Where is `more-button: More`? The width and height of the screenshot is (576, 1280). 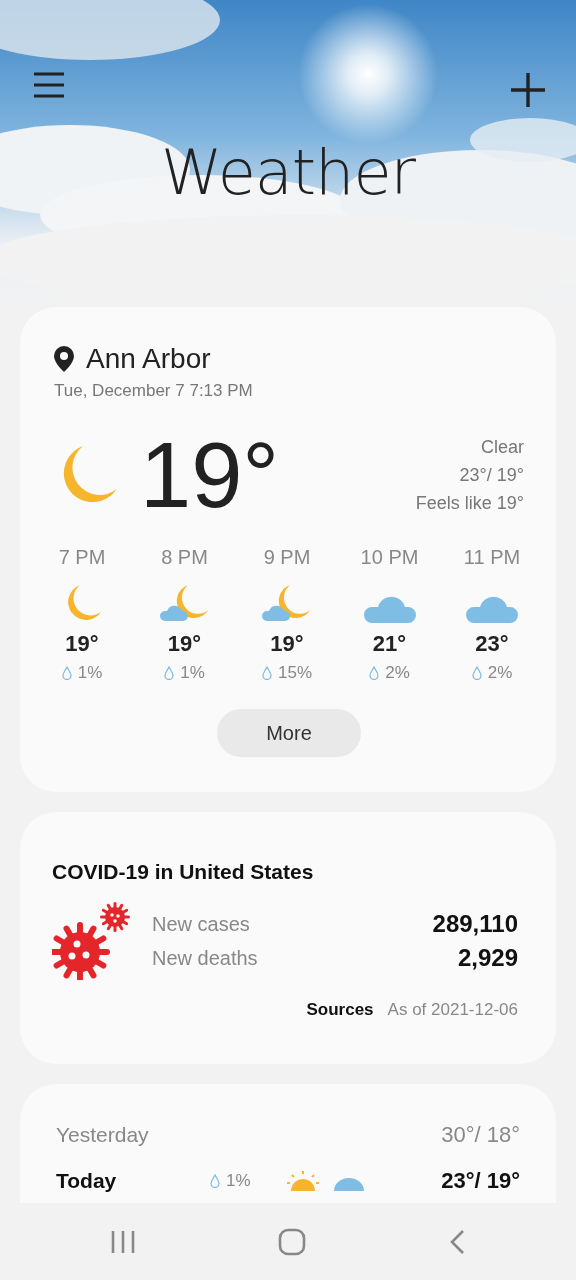
more-button: More is located at coordinates (289, 733).